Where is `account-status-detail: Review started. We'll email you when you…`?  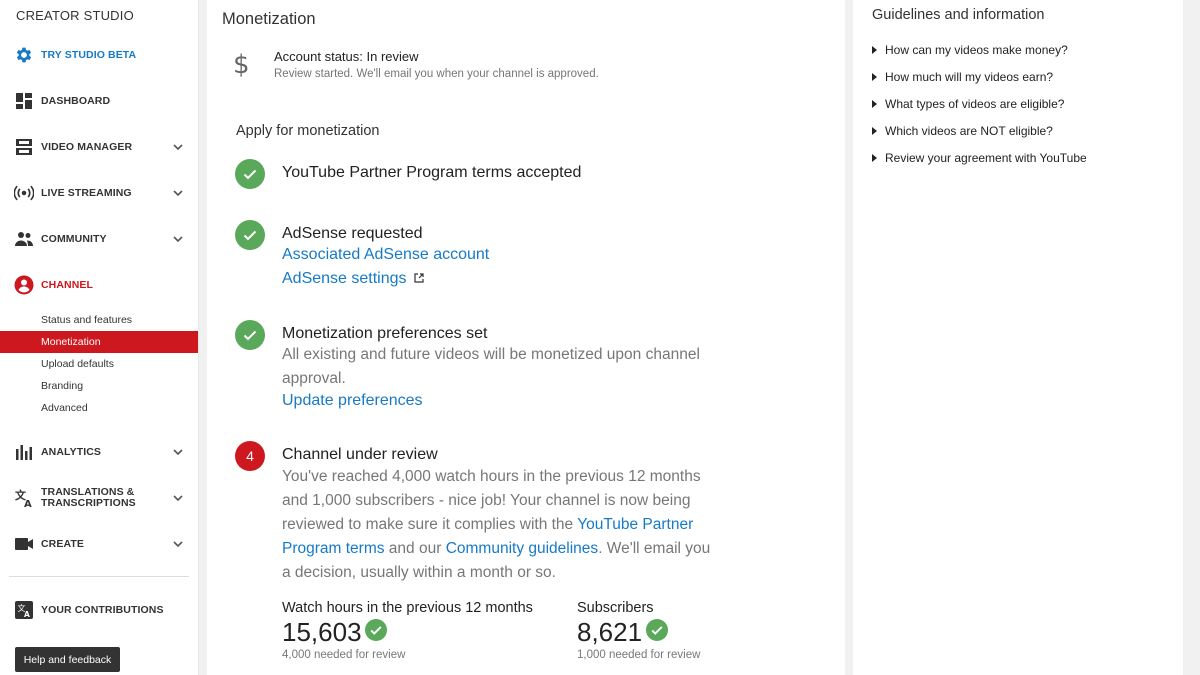
account-status-detail: Review started. We'll email you when you… is located at coordinates (436, 74).